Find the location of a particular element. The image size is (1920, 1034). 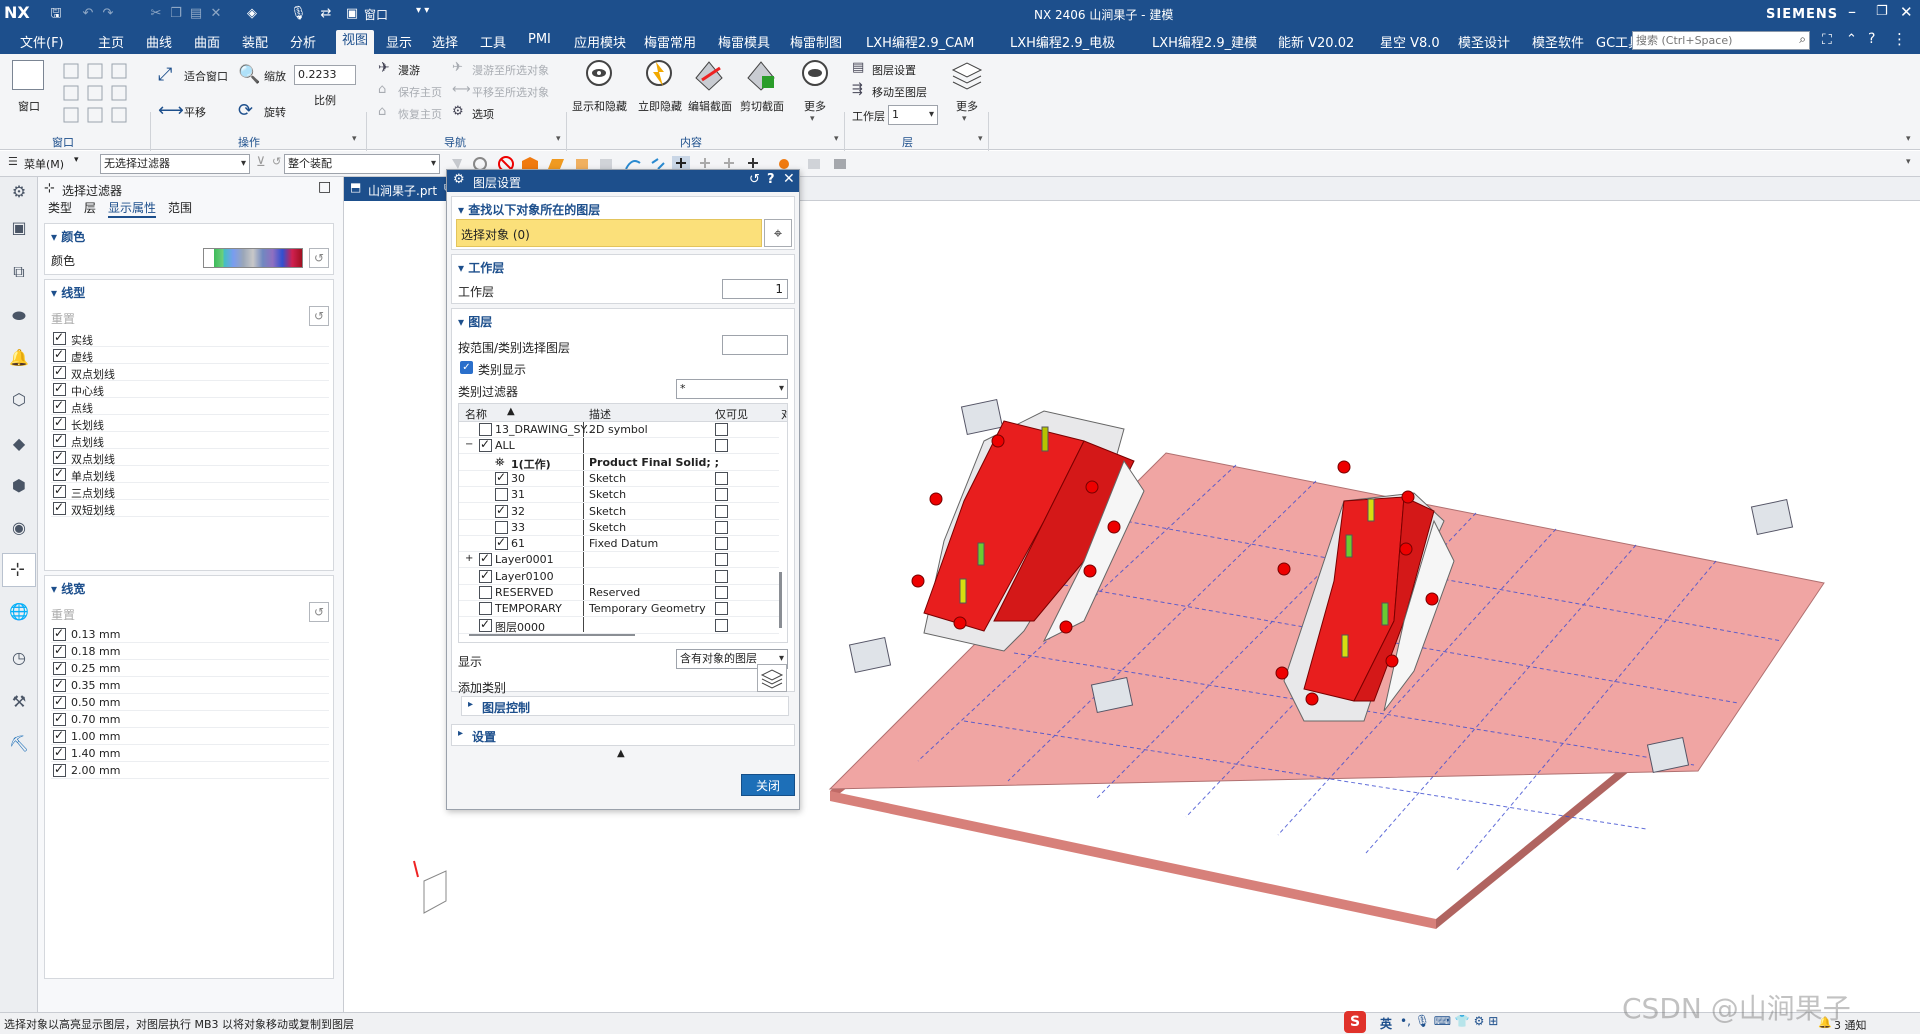

layer-settings-icon: ▤ is located at coordinates (858, 67).